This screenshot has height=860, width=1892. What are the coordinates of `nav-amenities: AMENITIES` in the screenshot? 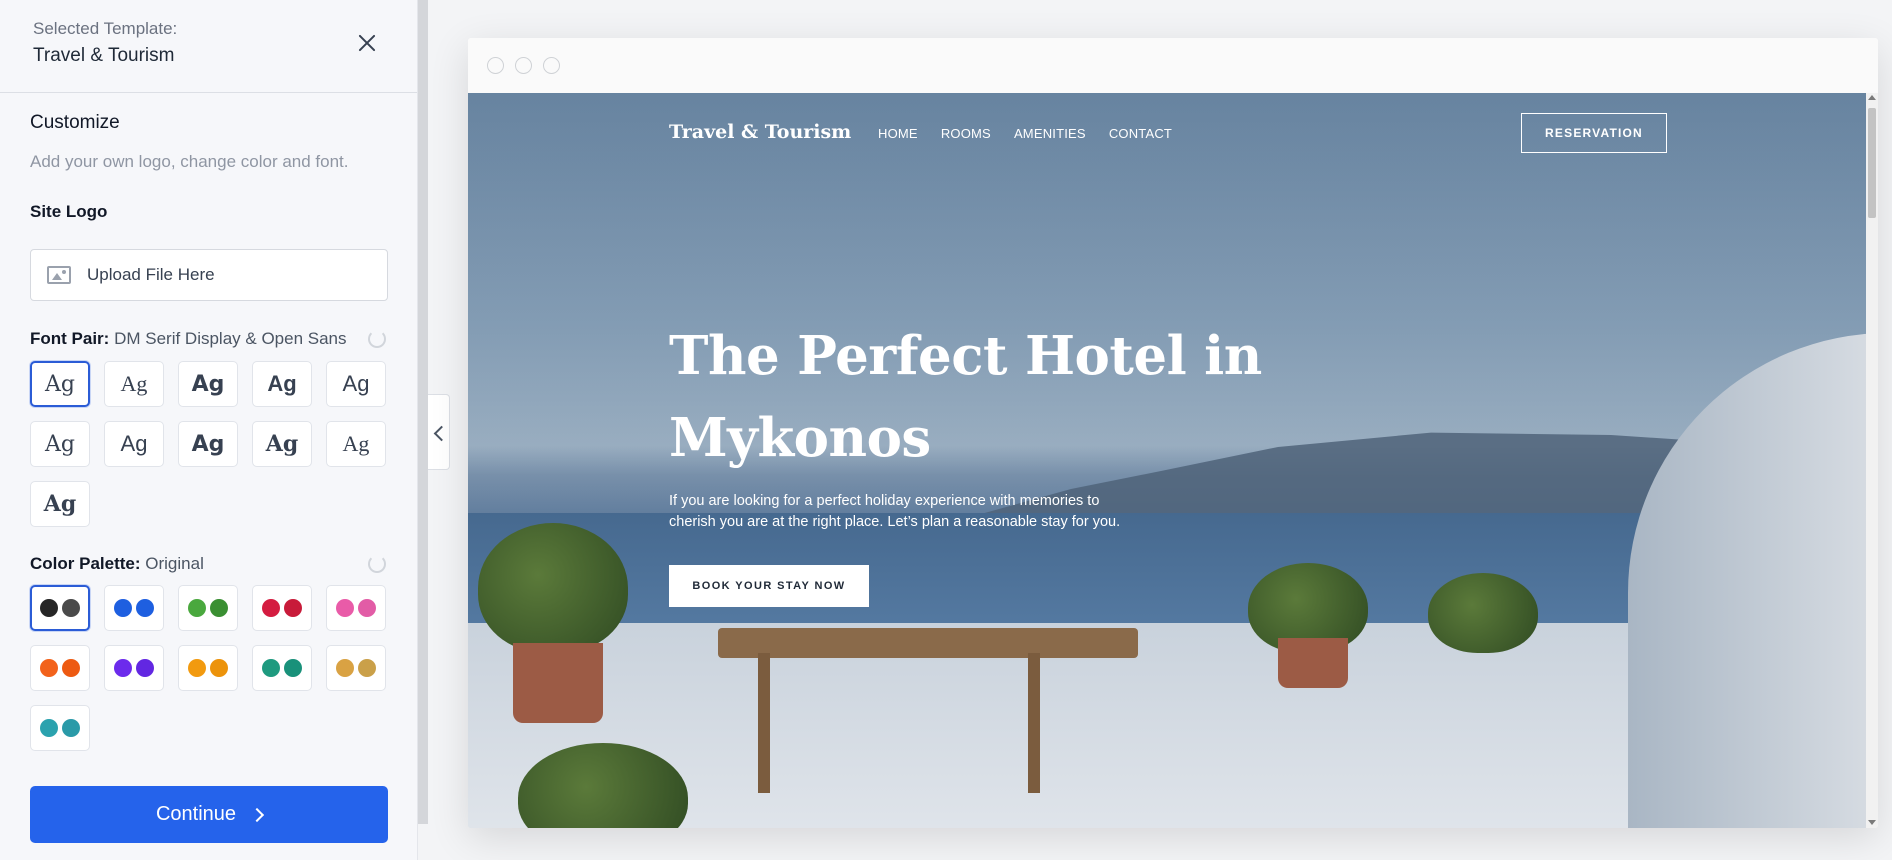 It's located at (1050, 133).